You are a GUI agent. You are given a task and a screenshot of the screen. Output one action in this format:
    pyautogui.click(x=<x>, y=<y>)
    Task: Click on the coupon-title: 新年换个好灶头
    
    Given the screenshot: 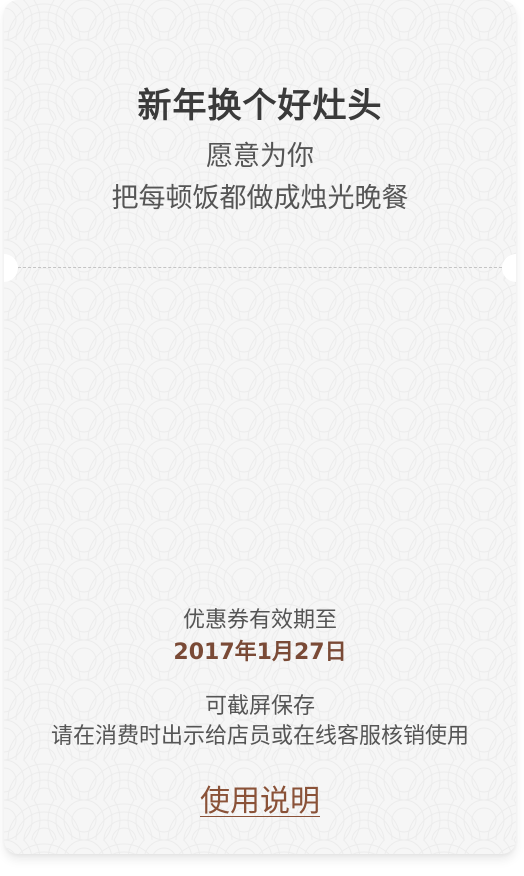 What is the action you would take?
    pyautogui.click(x=260, y=106)
    